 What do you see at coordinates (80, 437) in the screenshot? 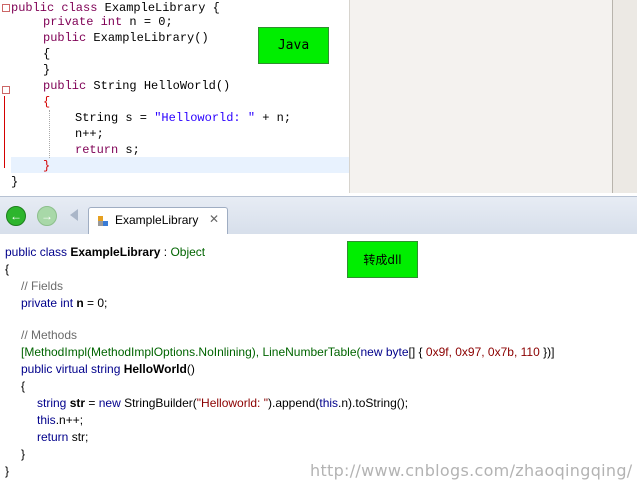
I see `code-text: str;` at bounding box center [80, 437].